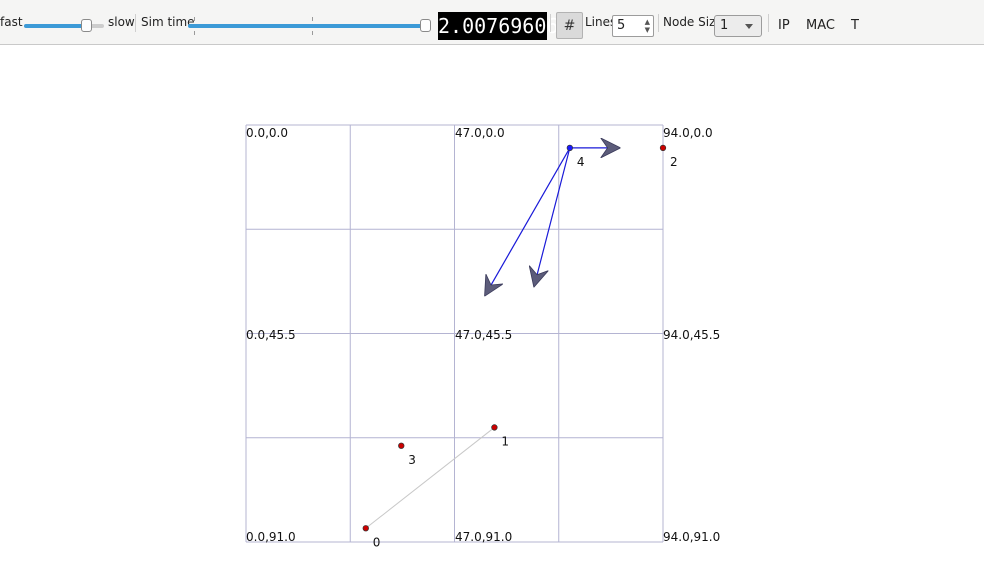 Image resolution: width=984 pixels, height=586 pixels. I want to click on grid-toggle-button: #, so click(569, 25).